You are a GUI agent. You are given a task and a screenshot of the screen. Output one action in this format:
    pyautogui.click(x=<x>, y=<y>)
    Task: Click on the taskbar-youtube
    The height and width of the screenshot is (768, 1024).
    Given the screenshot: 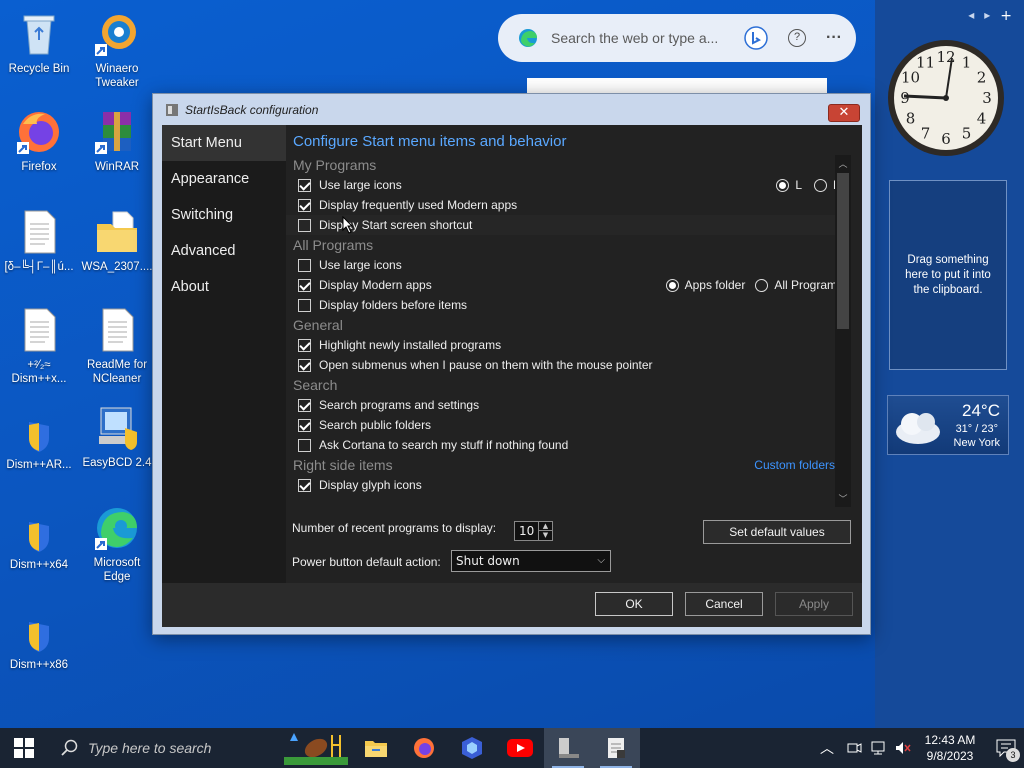 What is the action you would take?
    pyautogui.click(x=520, y=748)
    